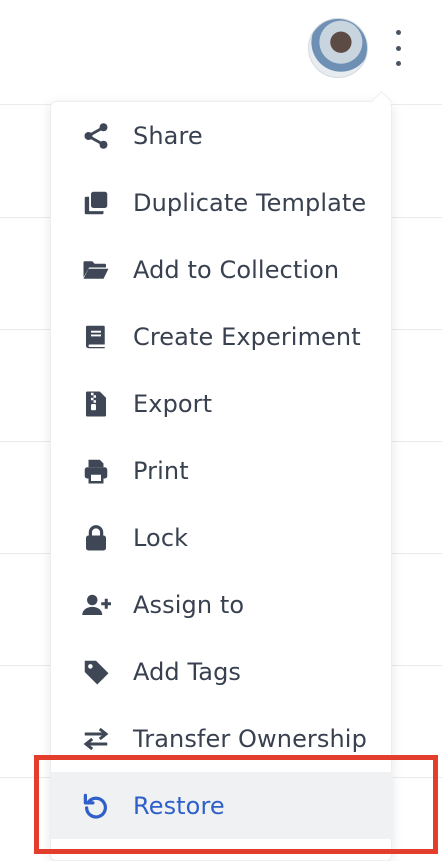  Describe the element at coordinates (161, 537) in the screenshot. I see `menu-item-label: Lock` at that location.